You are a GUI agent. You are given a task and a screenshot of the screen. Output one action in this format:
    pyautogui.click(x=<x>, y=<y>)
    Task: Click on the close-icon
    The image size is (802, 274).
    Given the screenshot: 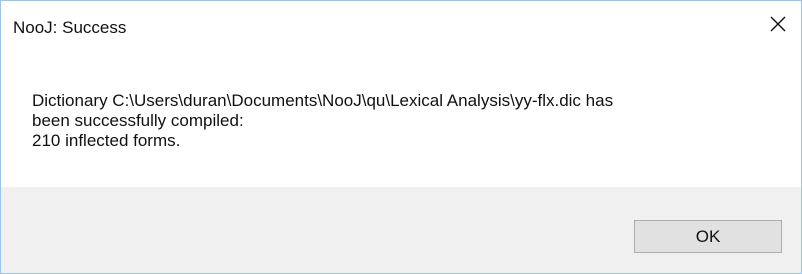 What is the action you would take?
    pyautogui.click(x=778, y=24)
    